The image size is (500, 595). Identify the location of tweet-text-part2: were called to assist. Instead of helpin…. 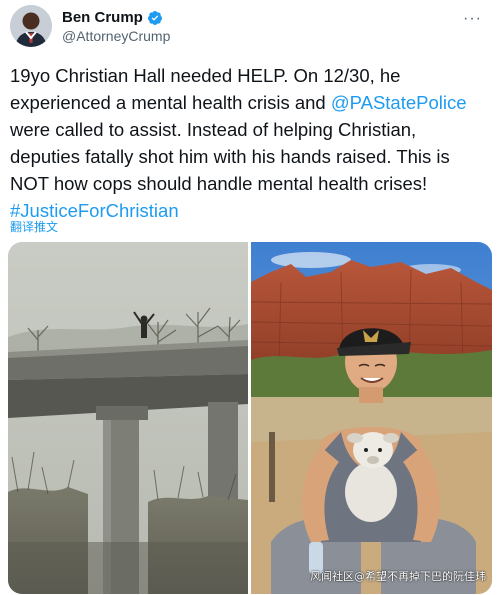
(230, 156).